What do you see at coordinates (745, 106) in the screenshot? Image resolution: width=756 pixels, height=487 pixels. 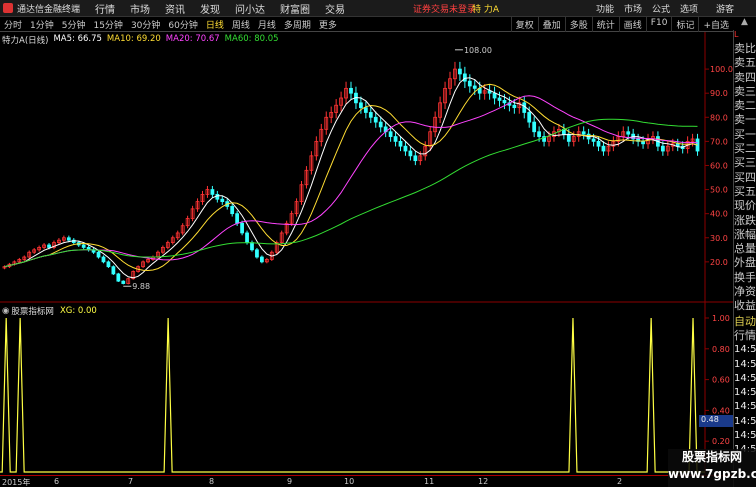 I see `quote-label-4: 卖二` at bounding box center [745, 106].